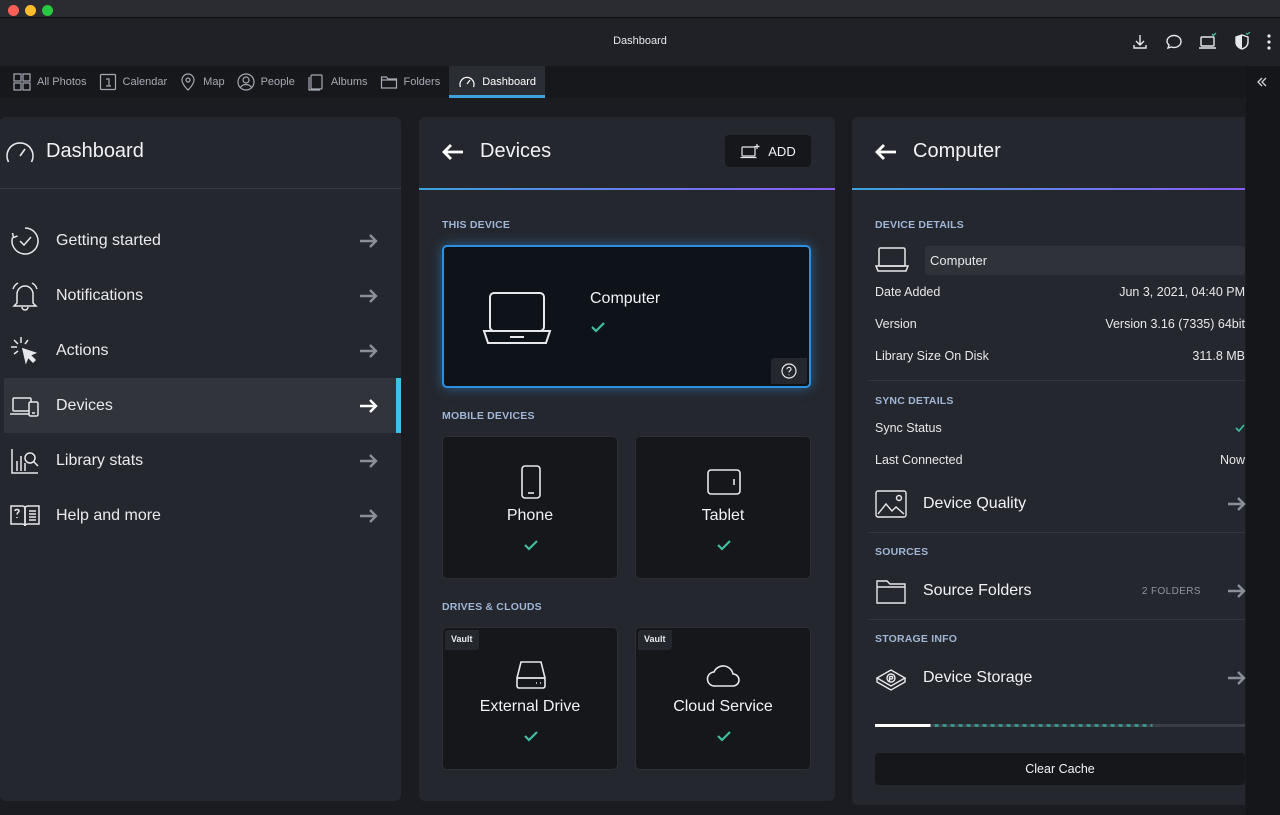  Describe the element at coordinates (626, 316) in the screenshot. I see `this-device-card: Computer` at that location.